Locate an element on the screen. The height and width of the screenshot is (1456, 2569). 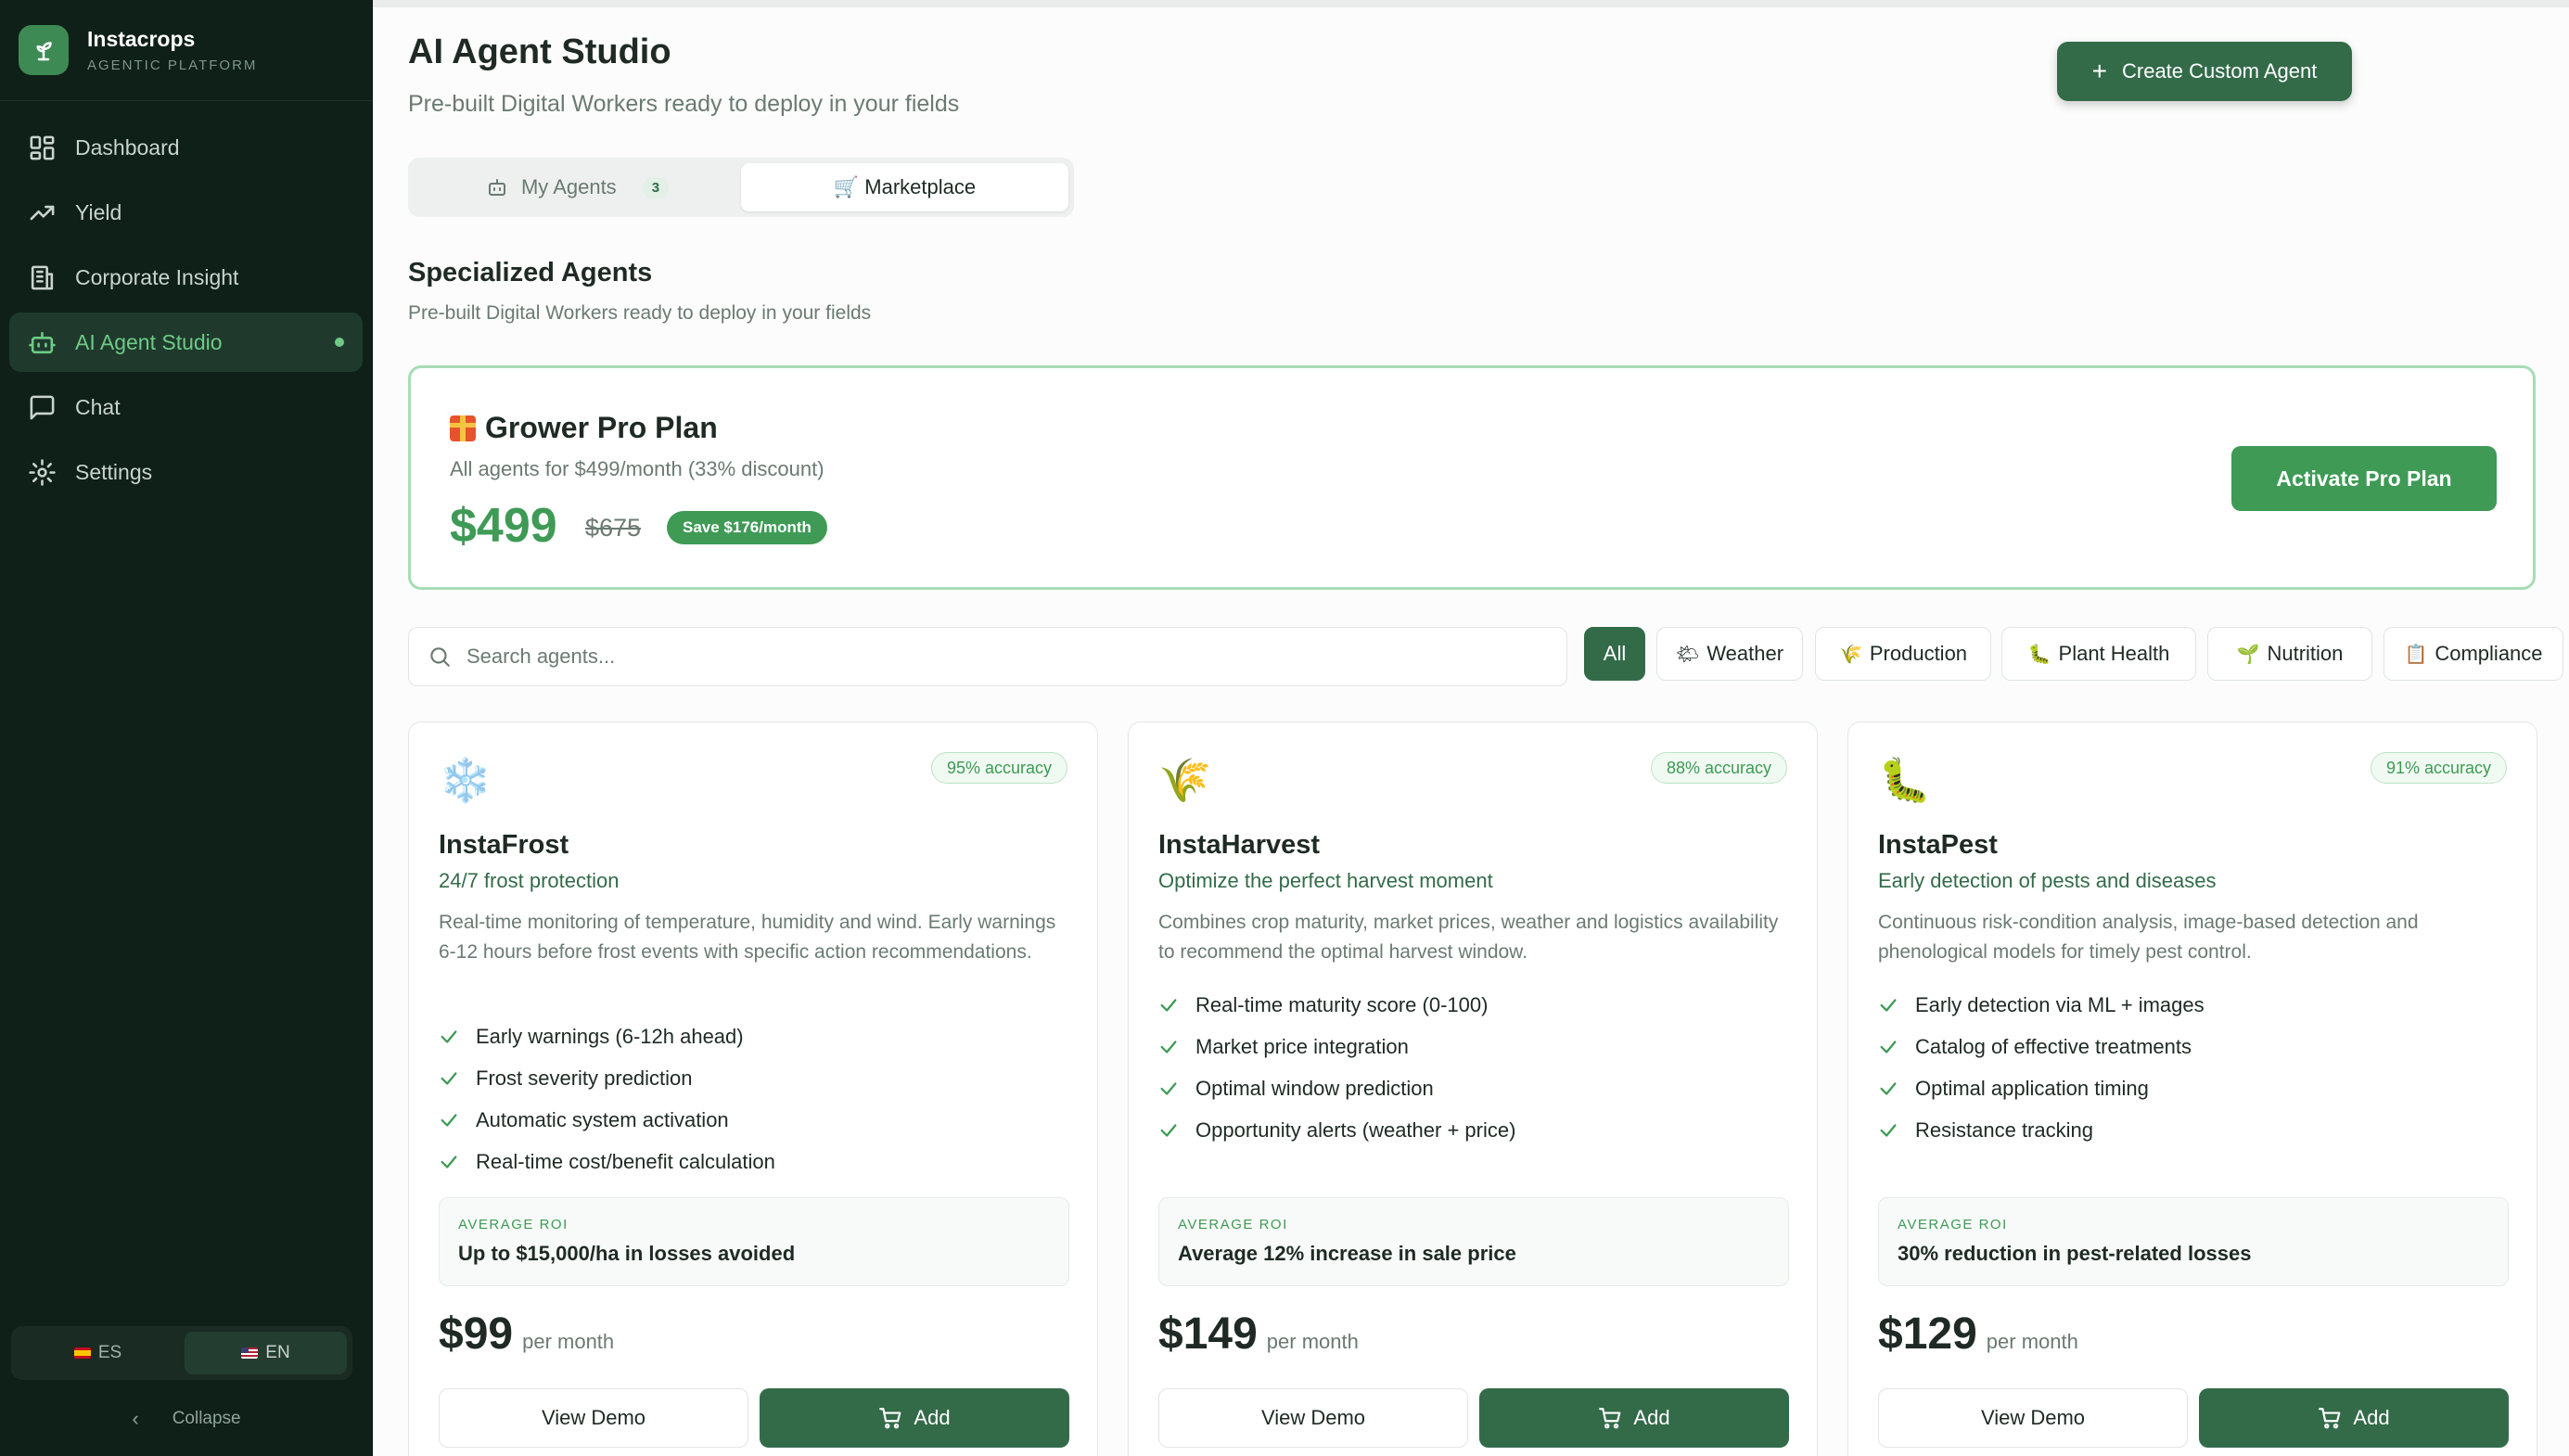
agent-tagline: Optimize the perfect harvest moment is located at coordinates (1325, 880).